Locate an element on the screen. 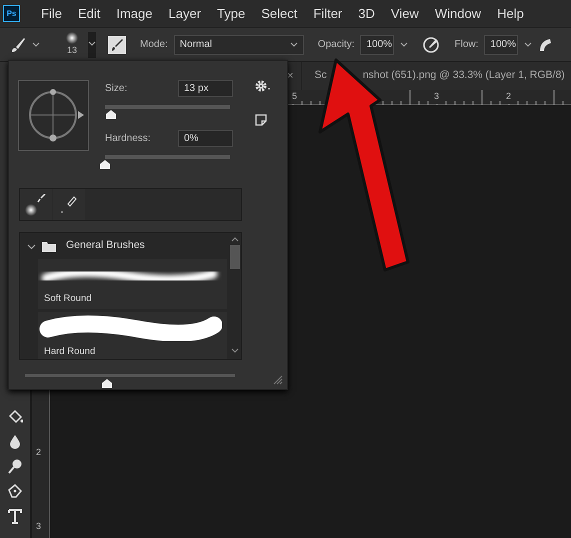  folder-name: General Brushes is located at coordinates (105, 246).